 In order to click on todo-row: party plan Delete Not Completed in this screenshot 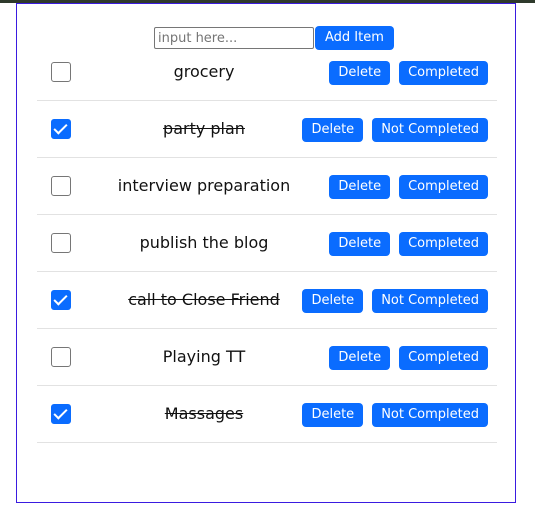, I will do `click(267, 129)`.